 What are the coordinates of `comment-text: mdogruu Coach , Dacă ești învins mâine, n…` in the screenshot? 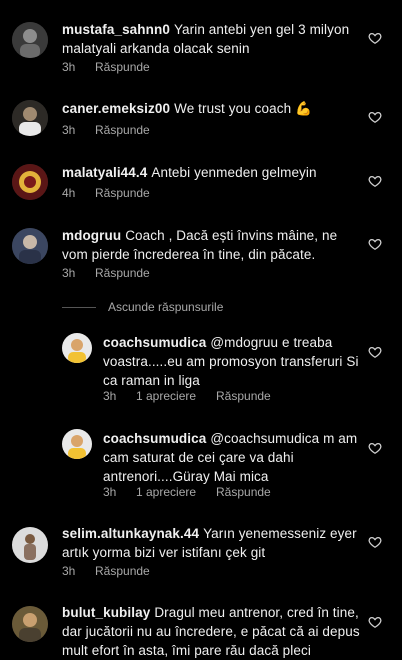 It's located at (212, 245).